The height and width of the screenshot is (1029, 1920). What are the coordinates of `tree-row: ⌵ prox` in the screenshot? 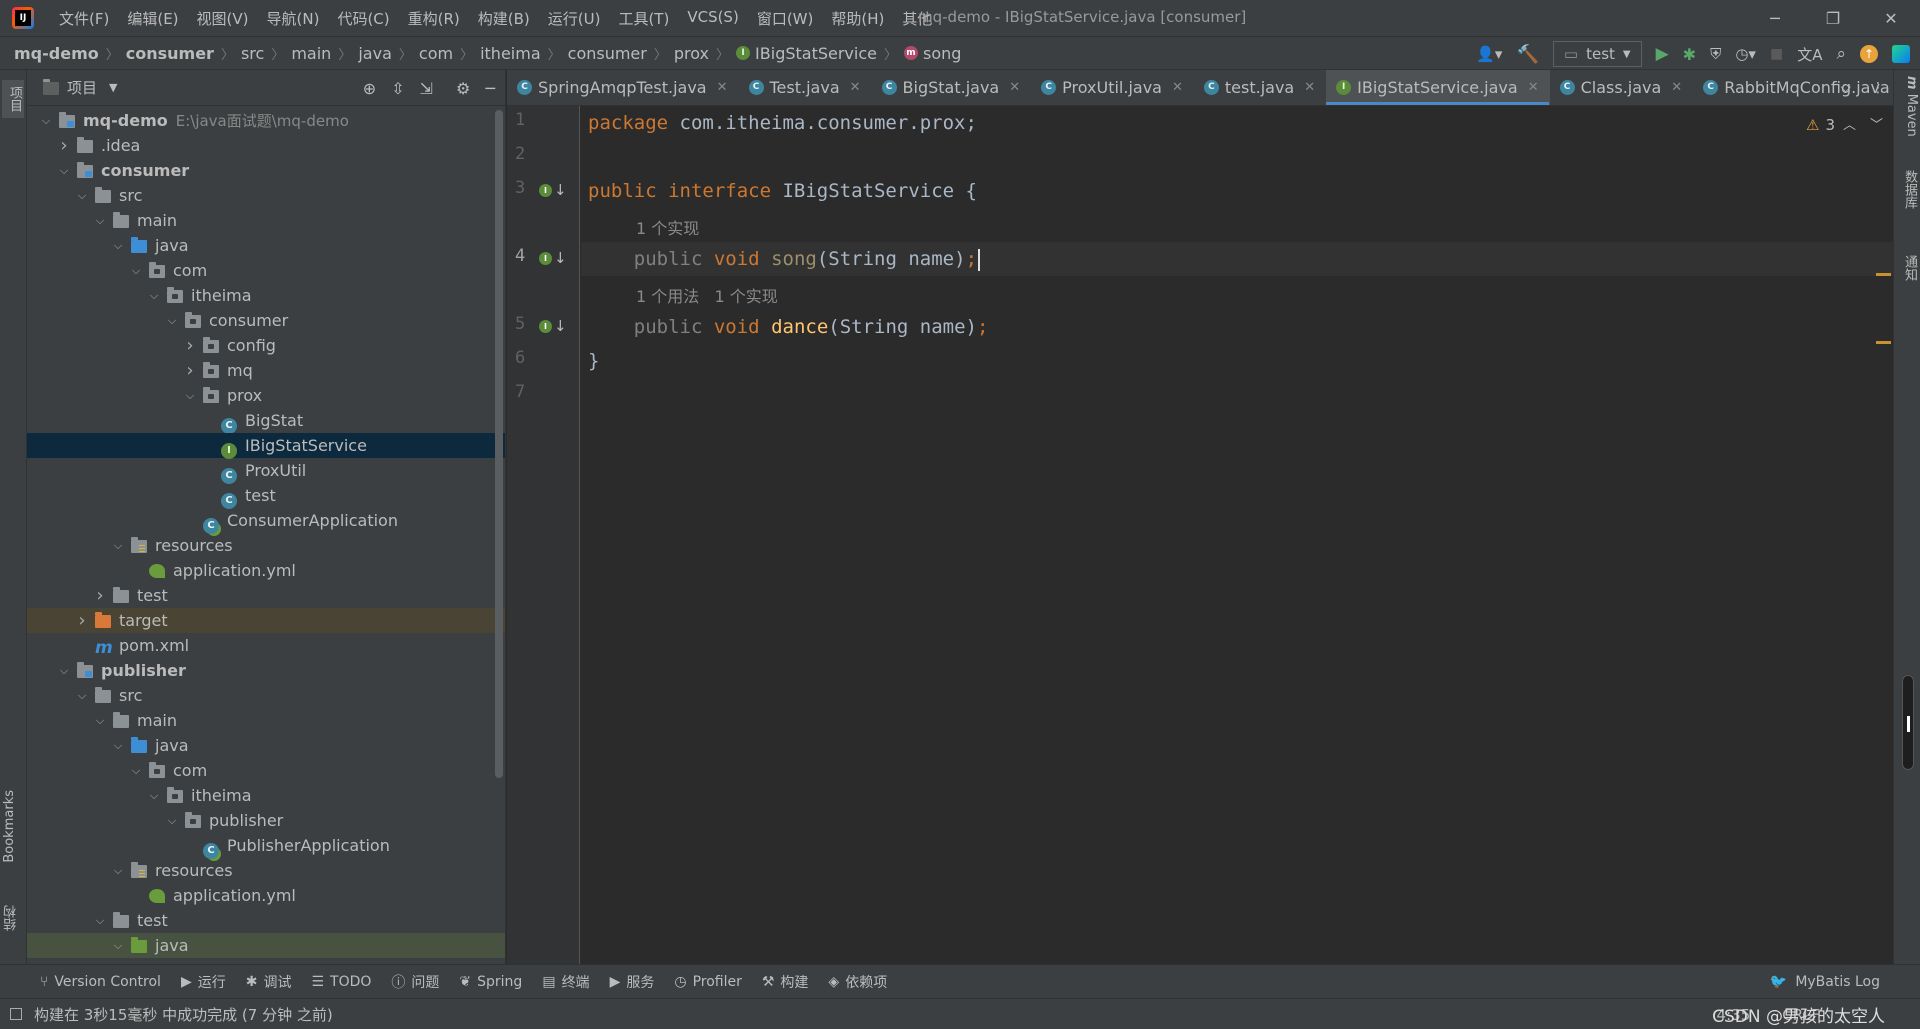 It's located at (266, 395).